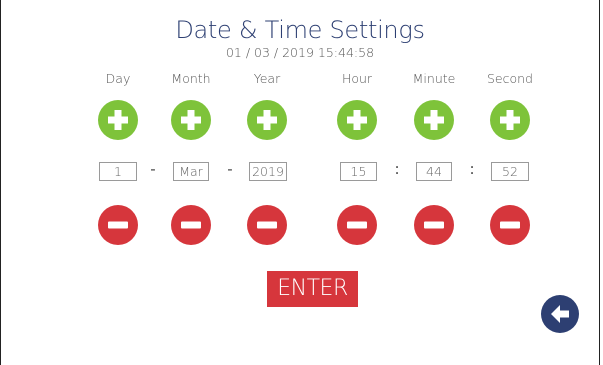 The width and height of the screenshot is (603, 365). Describe the element at coordinates (434, 171) in the screenshot. I see `minute-value-field: 44` at that location.